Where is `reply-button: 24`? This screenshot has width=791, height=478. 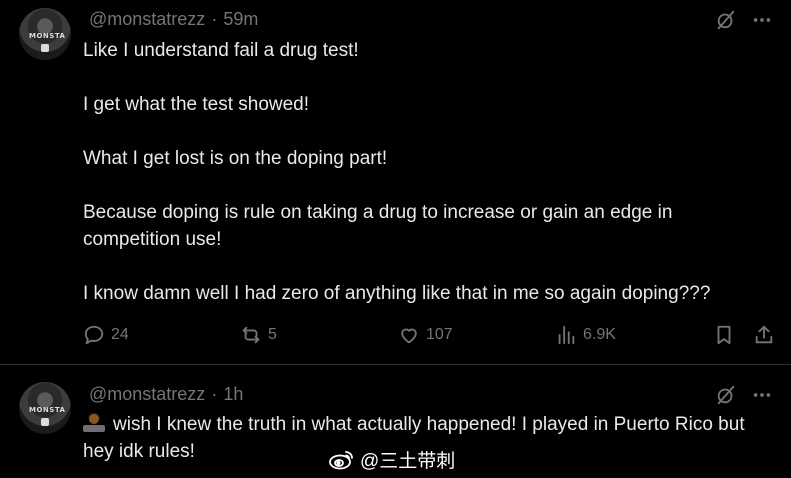 reply-button: 24 is located at coordinates (106, 335).